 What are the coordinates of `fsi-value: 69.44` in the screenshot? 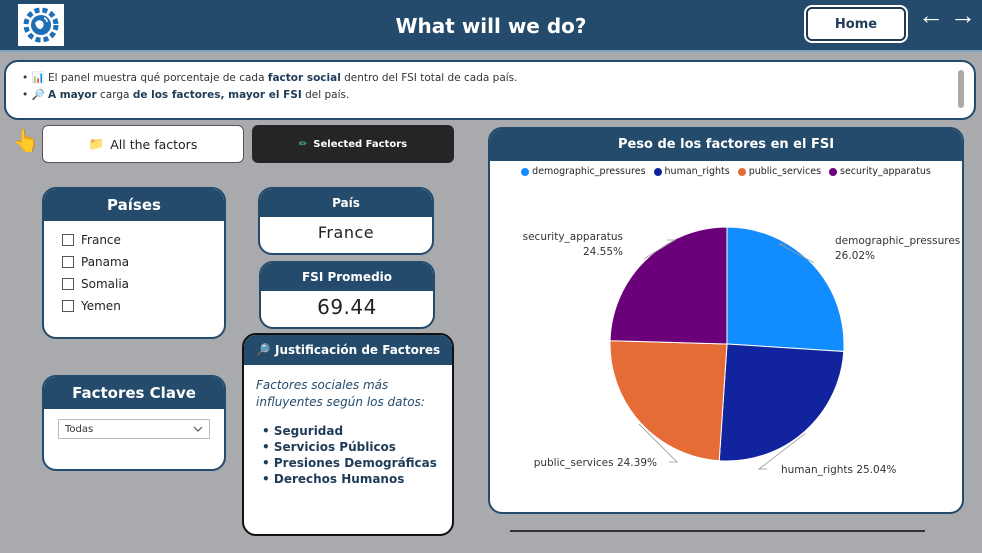 It's located at (347, 307).